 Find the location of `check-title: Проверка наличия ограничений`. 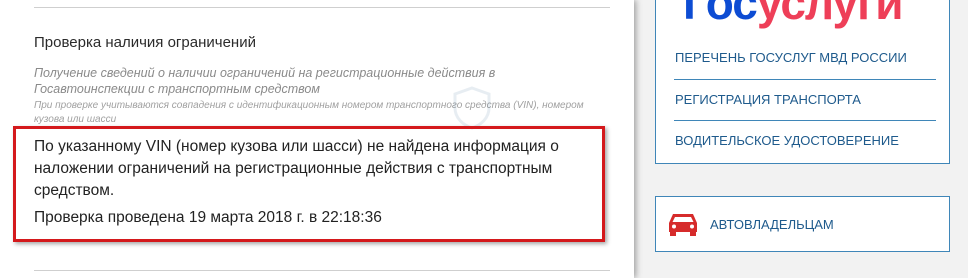

check-title: Проверка наличия ограничений is located at coordinates (145, 42).